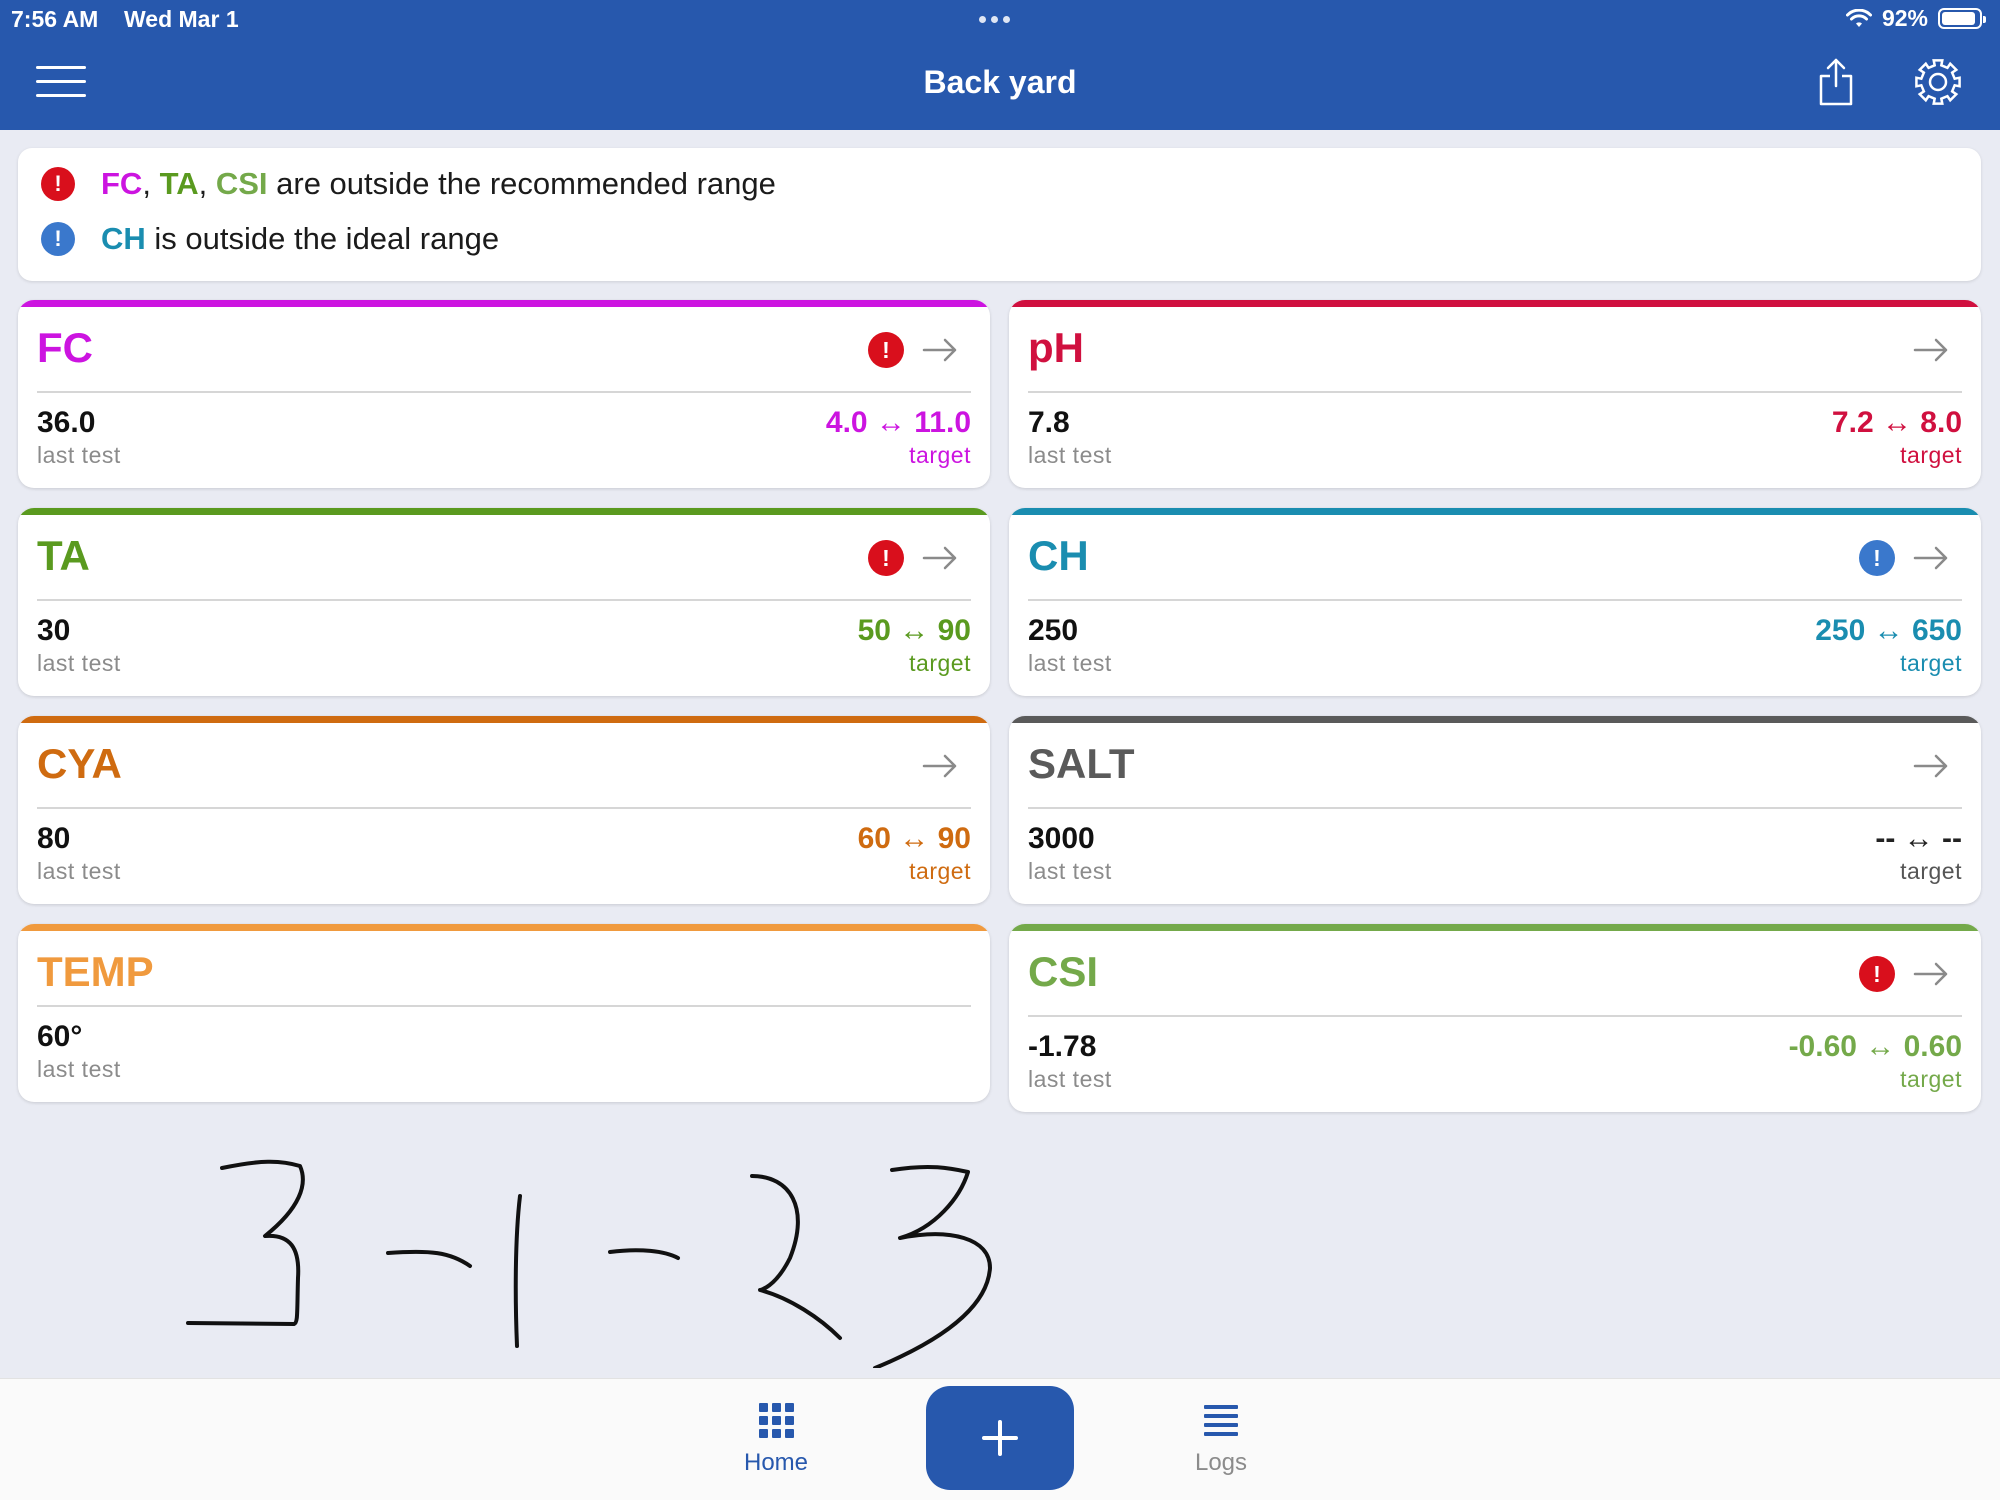 This screenshot has width=2000, height=1500. Describe the element at coordinates (1896, 422) in the screenshot. I see `target-range: 7.2 ↔ 8.0` at that location.